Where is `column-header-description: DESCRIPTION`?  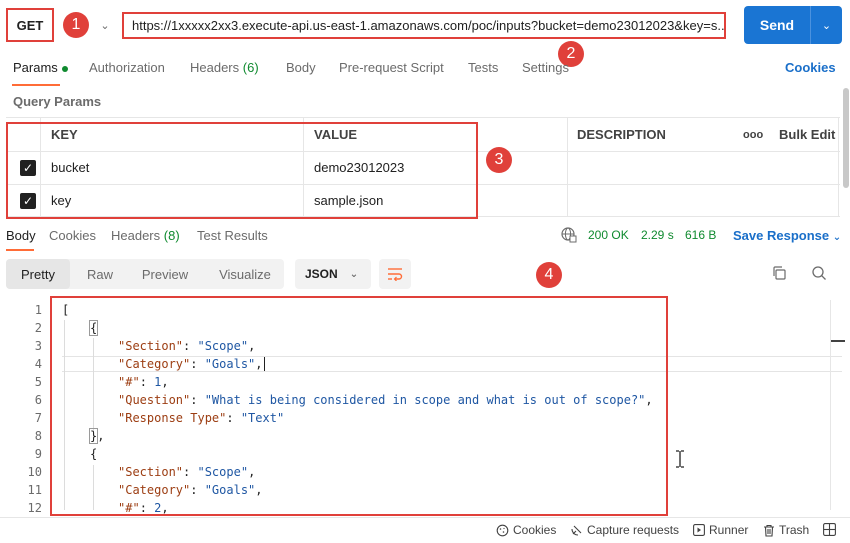
column-header-description: DESCRIPTION is located at coordinates (621, 134).